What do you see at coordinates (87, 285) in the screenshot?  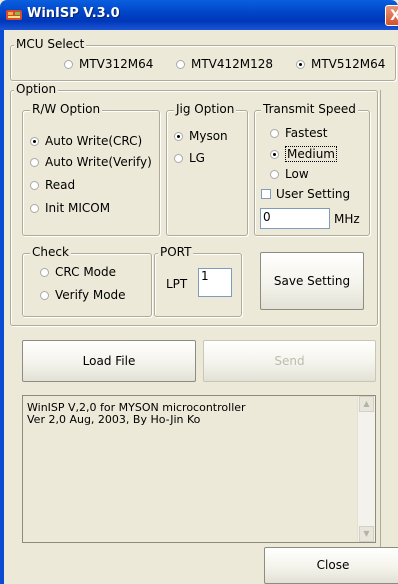 I see `check-group` at bounding box center [87, 285].